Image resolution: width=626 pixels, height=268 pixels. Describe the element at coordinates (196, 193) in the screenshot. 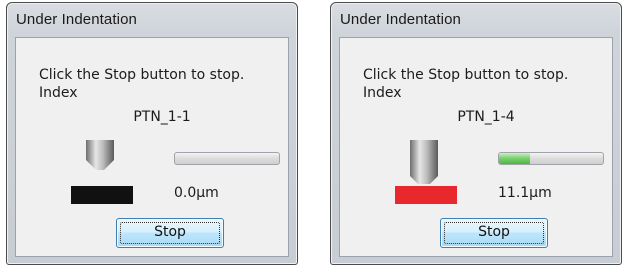

I see `depth-readout: 0.0µm` at that location.